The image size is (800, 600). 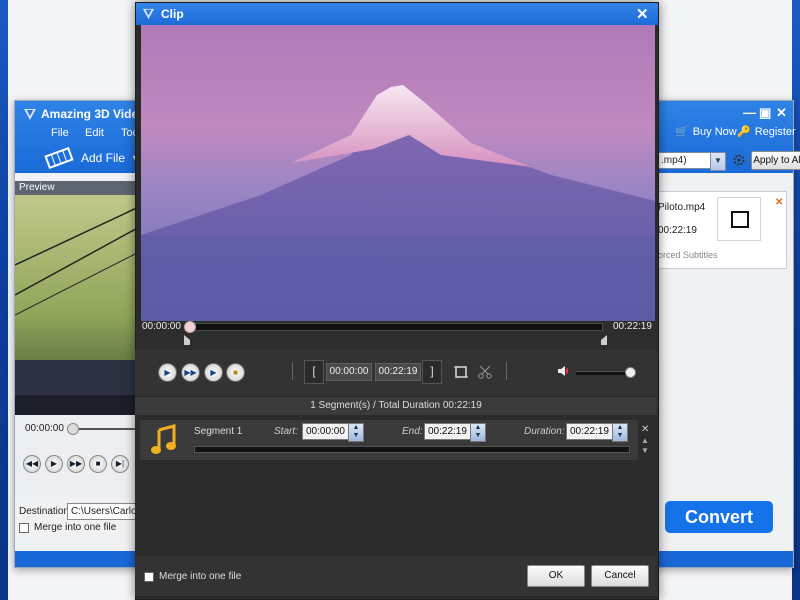 What do you see at coordinates (163, 439) in the screenshot?
I see `music-note-icon` at bounding box center [163, 439].